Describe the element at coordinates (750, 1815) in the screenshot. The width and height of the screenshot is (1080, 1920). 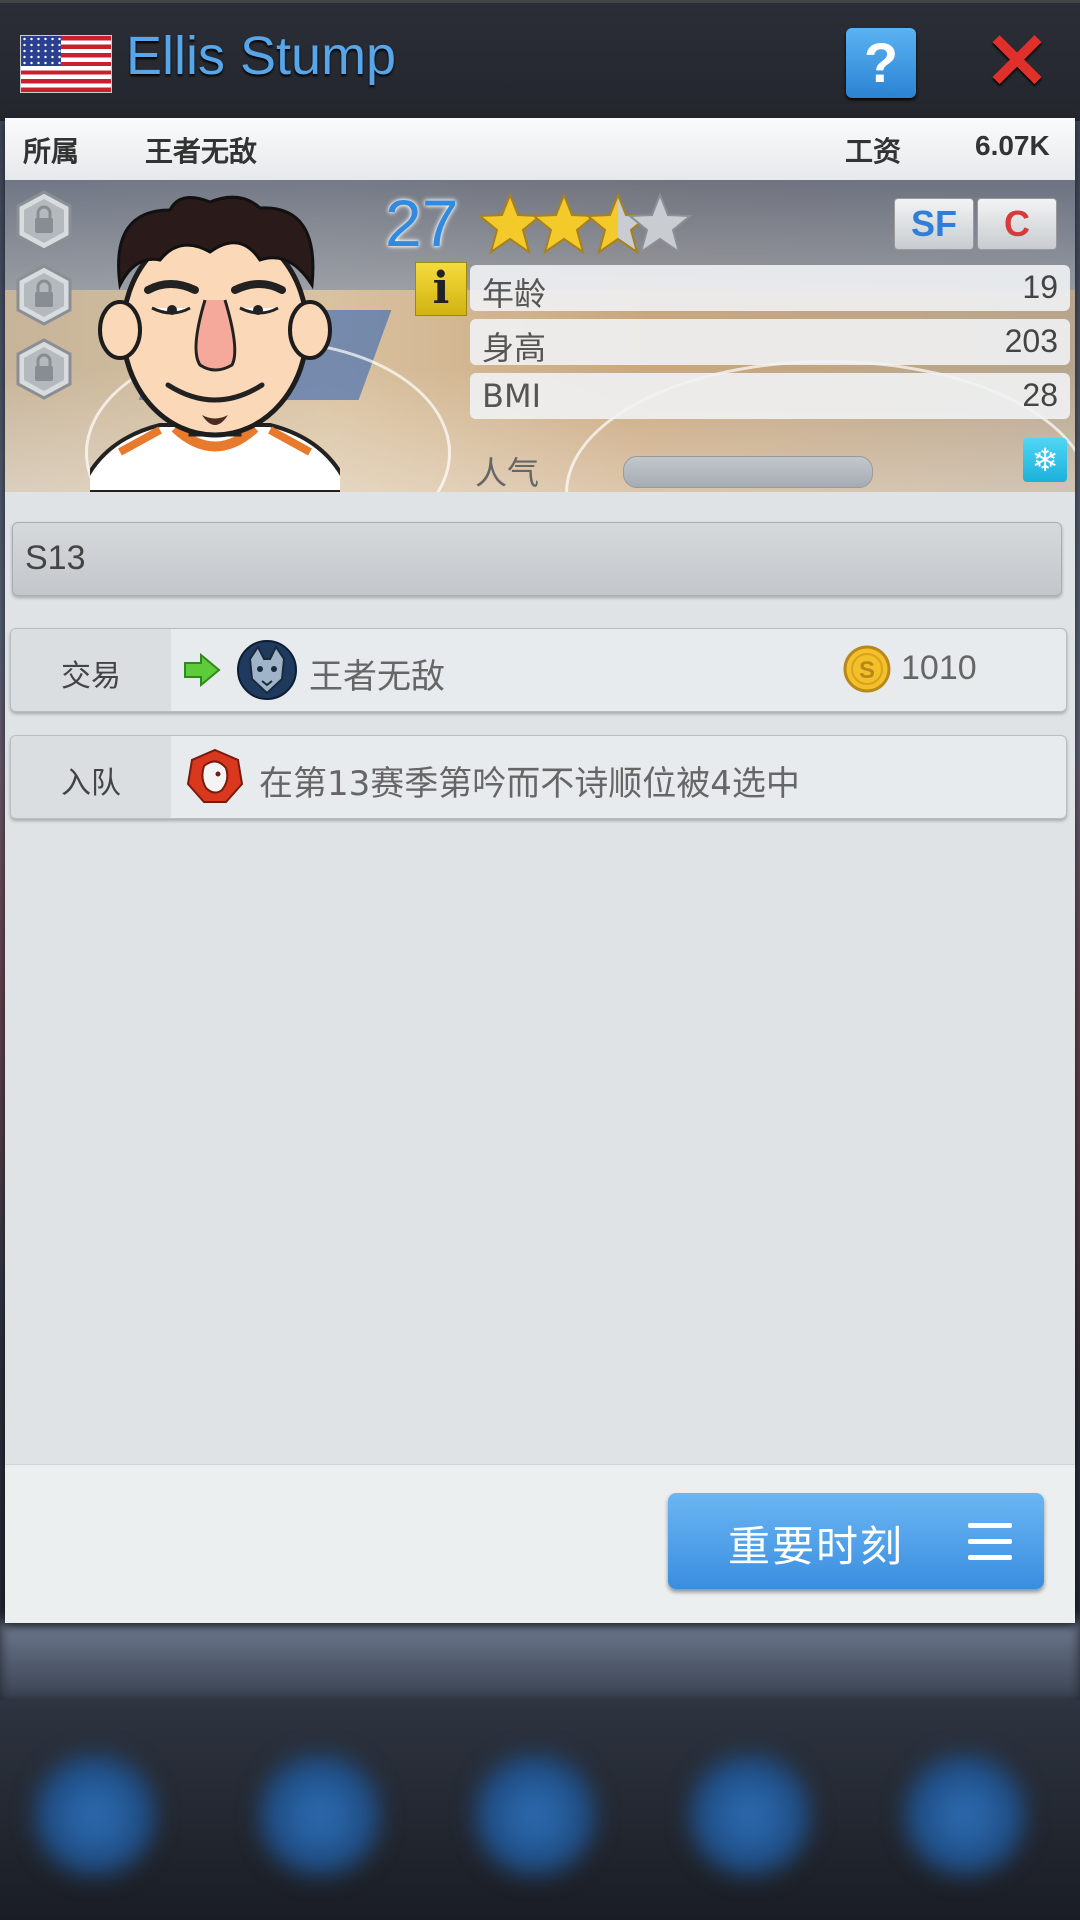
I see `blurred-refresh-icon` at that location.